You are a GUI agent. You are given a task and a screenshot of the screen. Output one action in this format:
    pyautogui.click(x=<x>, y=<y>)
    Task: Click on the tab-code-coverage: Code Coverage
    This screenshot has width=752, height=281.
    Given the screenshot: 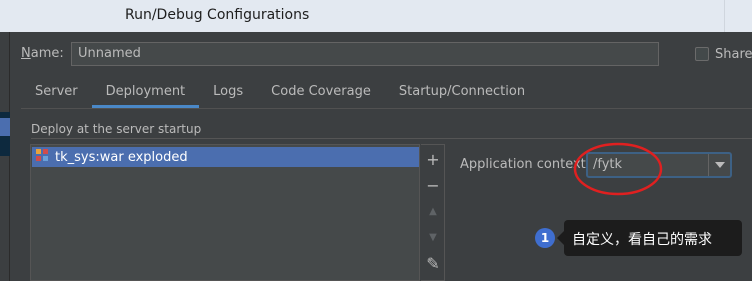 What is the action you would take?
    pyautogui.click(x=321, y=94)
    